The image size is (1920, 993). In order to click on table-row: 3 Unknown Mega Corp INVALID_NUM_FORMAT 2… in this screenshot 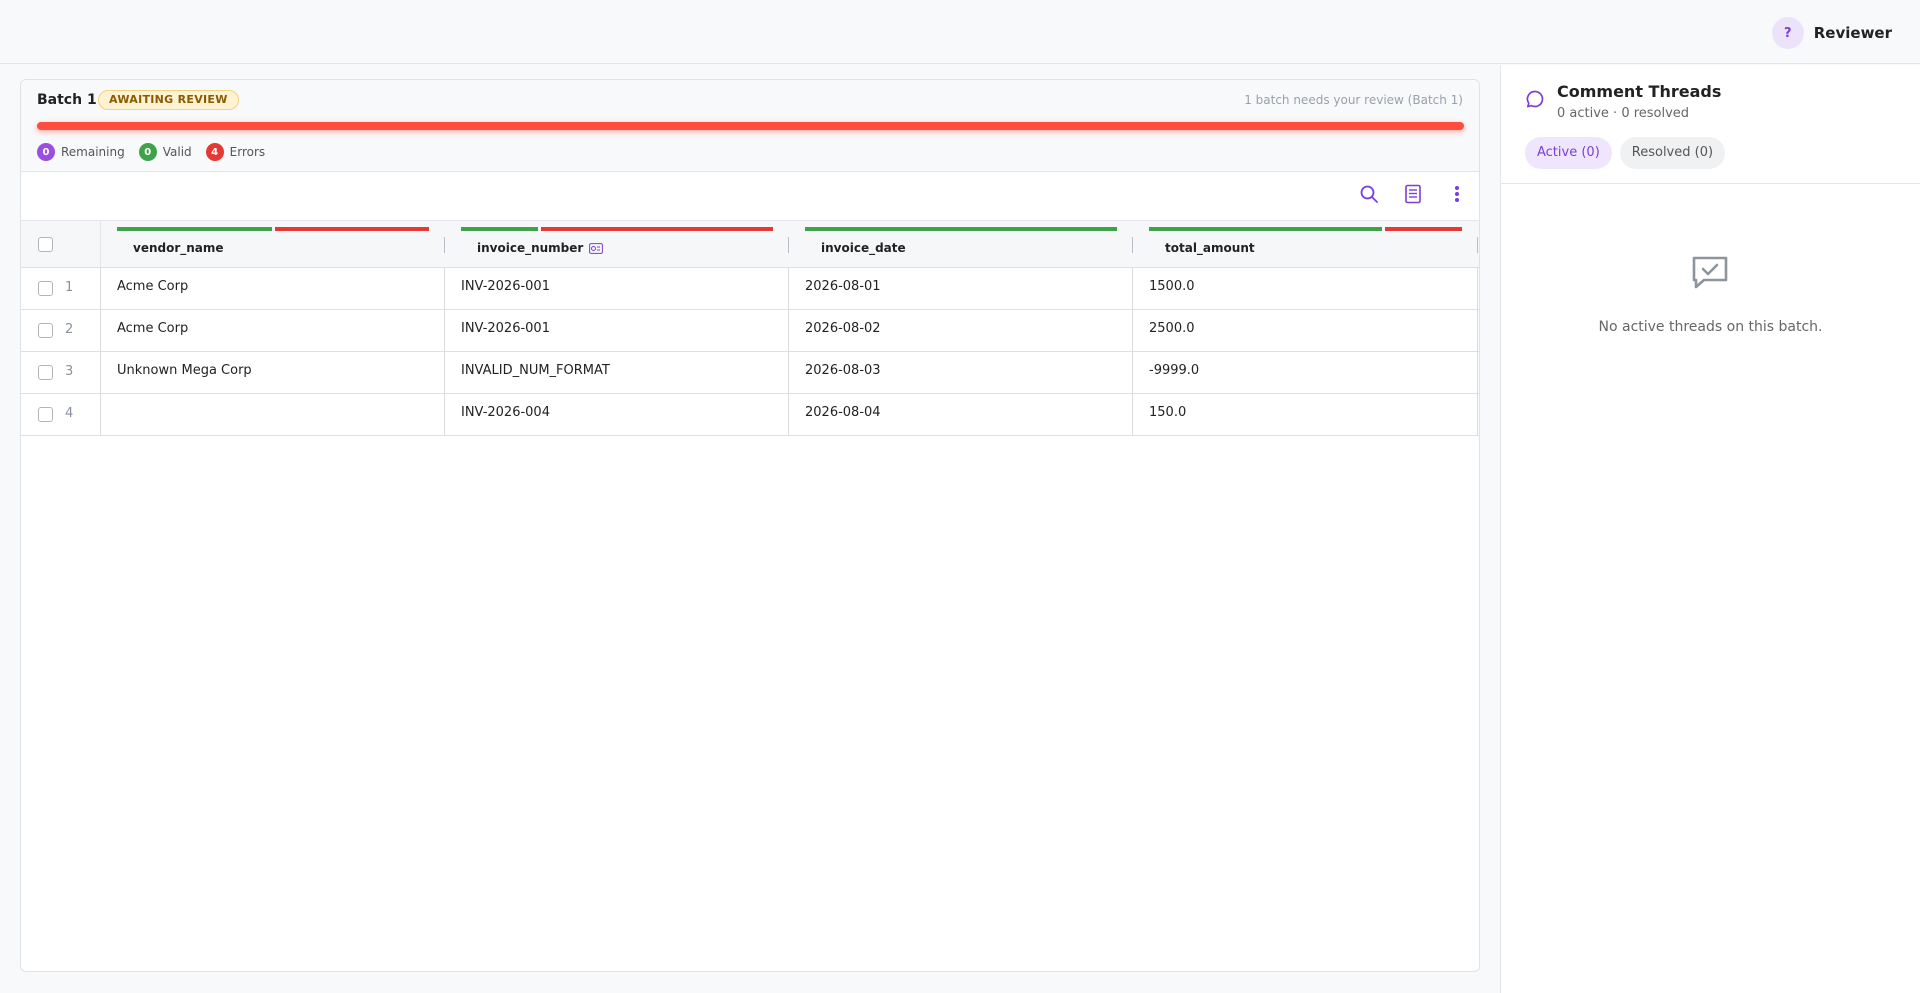, I will do `click(750, 373)`.